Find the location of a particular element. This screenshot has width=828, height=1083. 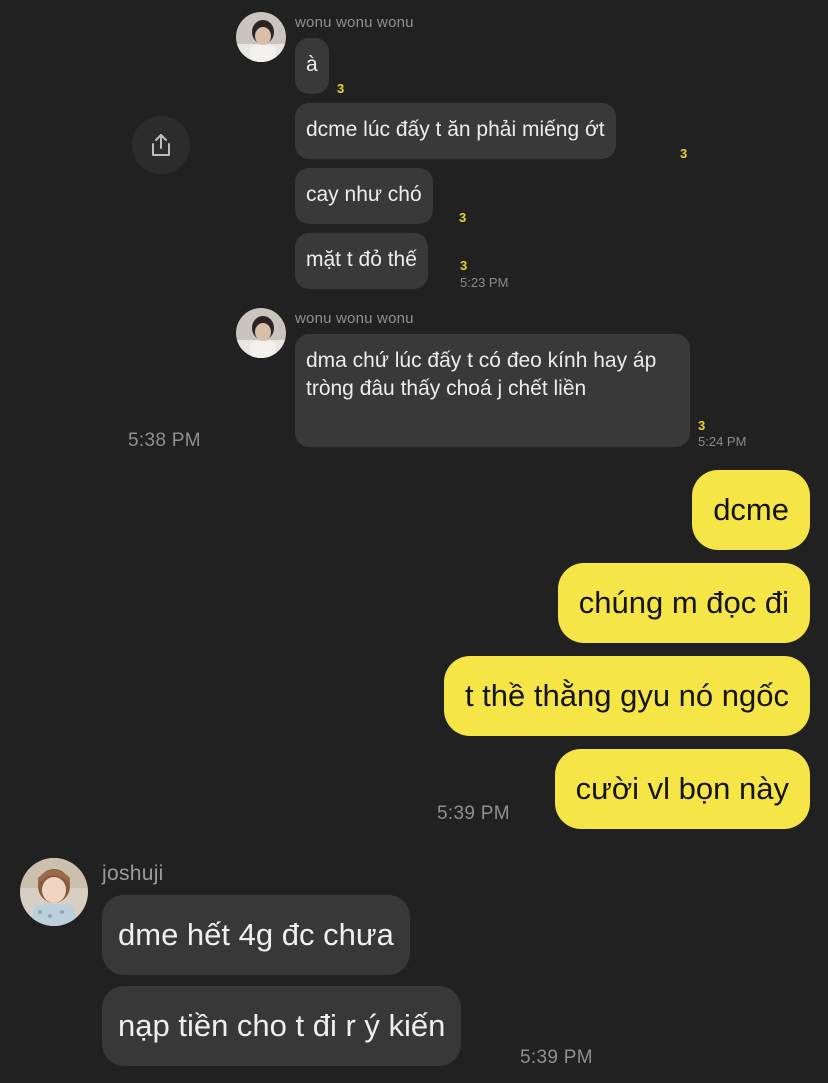

sender-name: joshuji is located at coordinates (133, 873).